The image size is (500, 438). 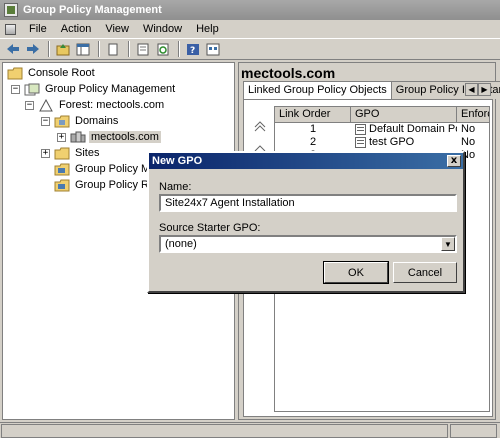 I want to click on tree-domains: − Domains, so click(x=80, y=121).